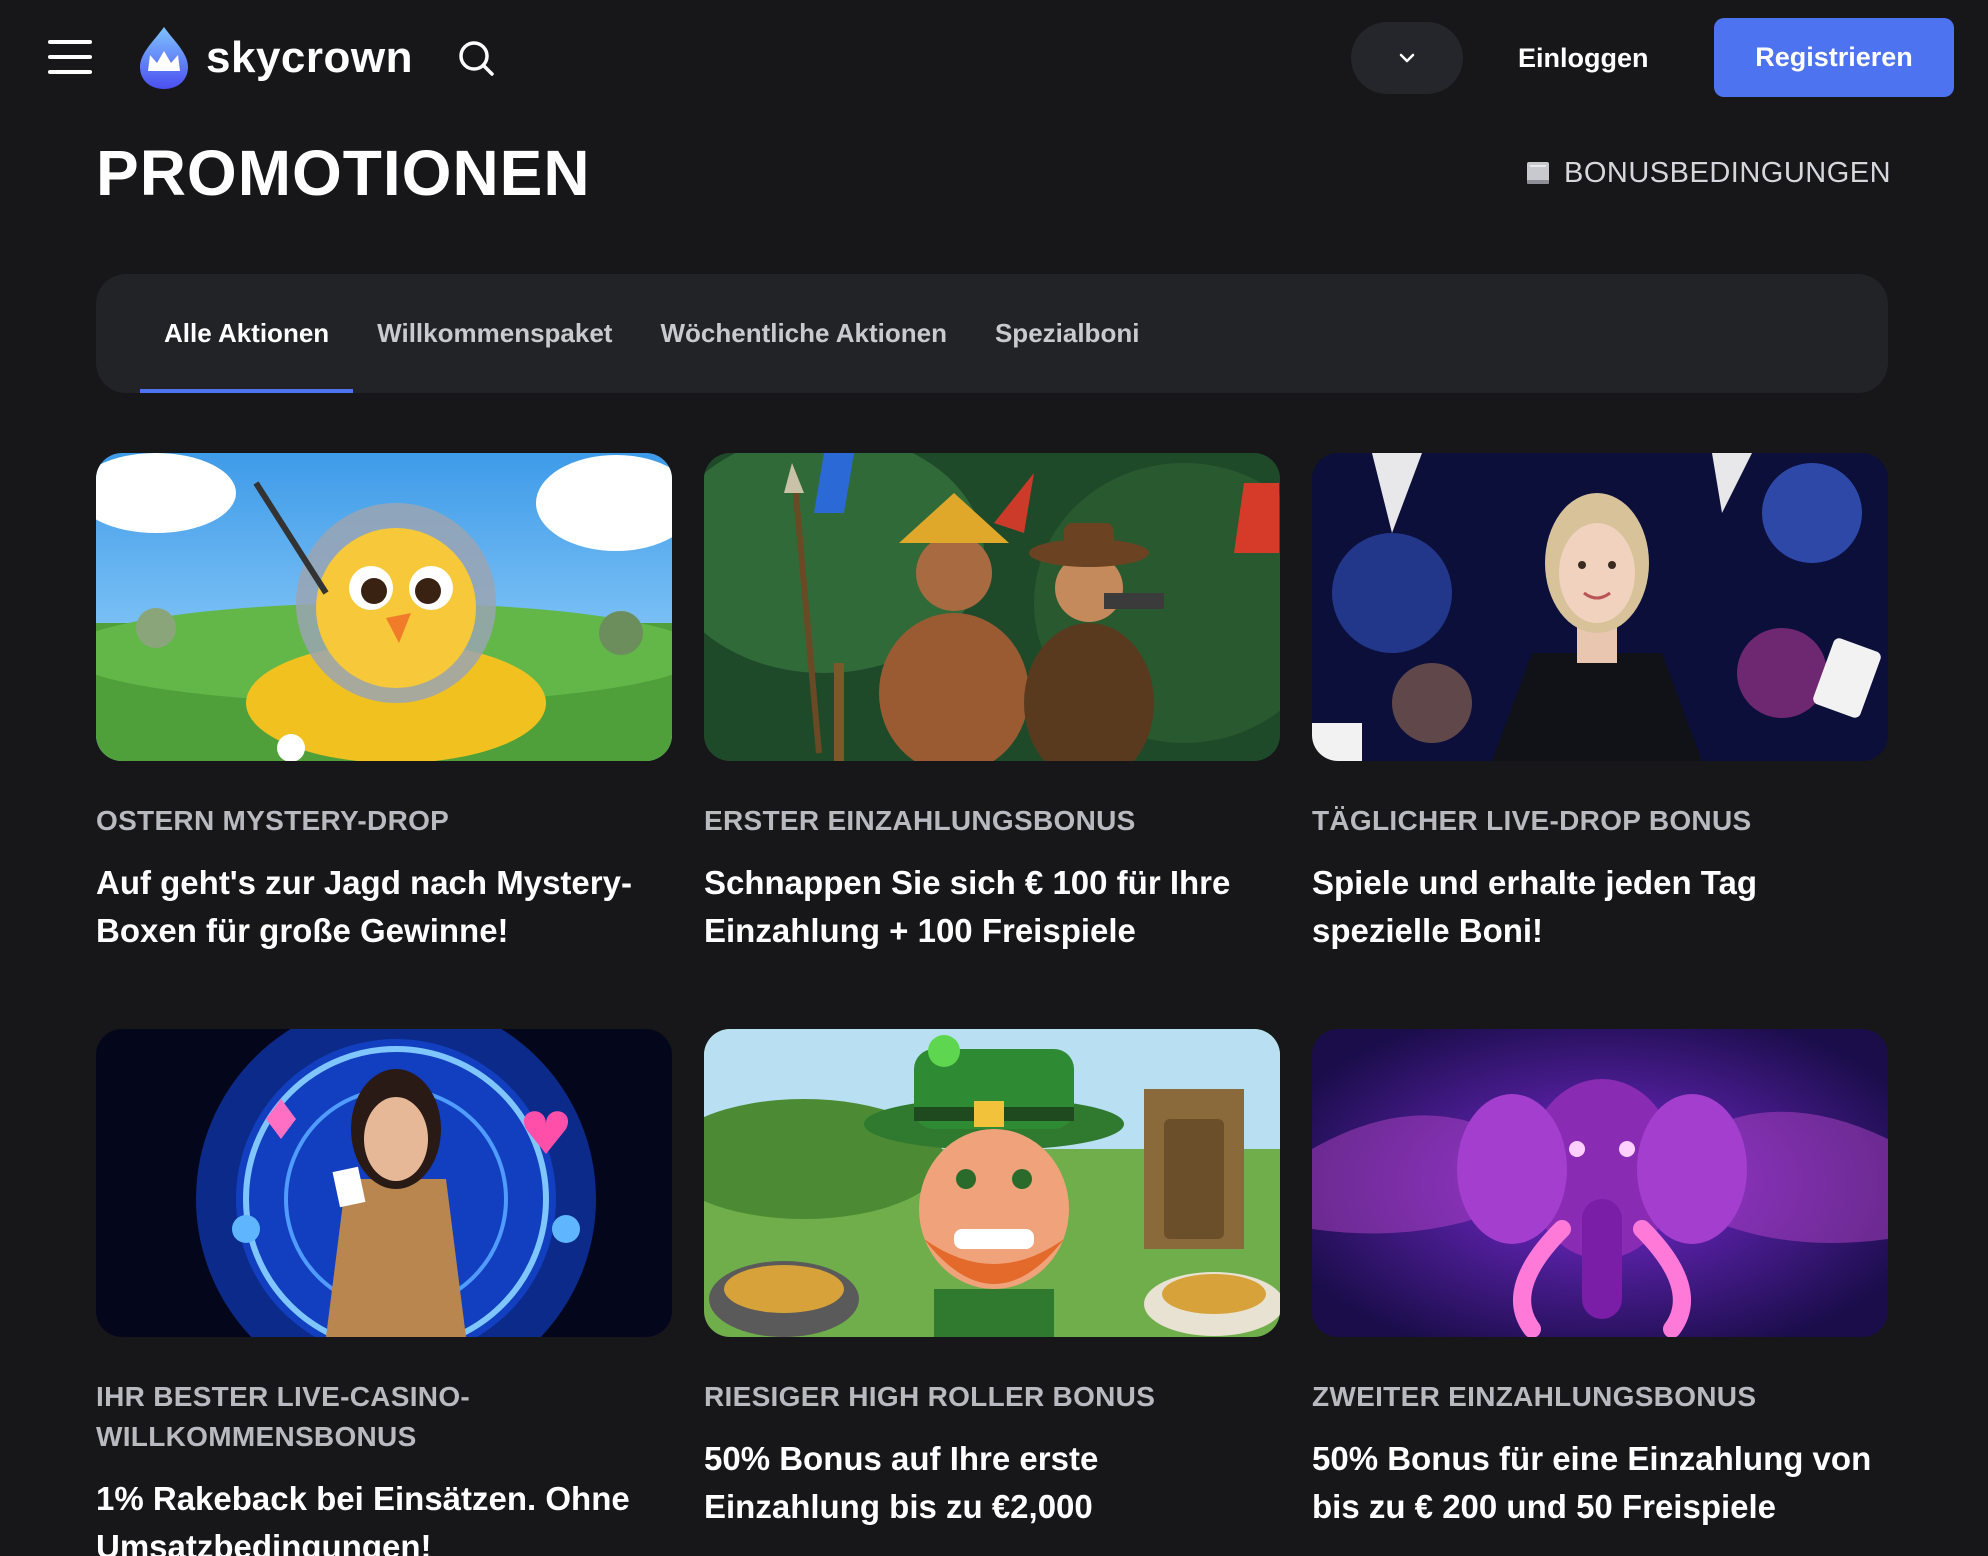  What do you see at coordinates (283, 1416) in the screenshot?
I see `promo-category: IHR BESTER LIVE-CASINO-WILLKOMMENSBONUS` at bounding box center [283, 1416].